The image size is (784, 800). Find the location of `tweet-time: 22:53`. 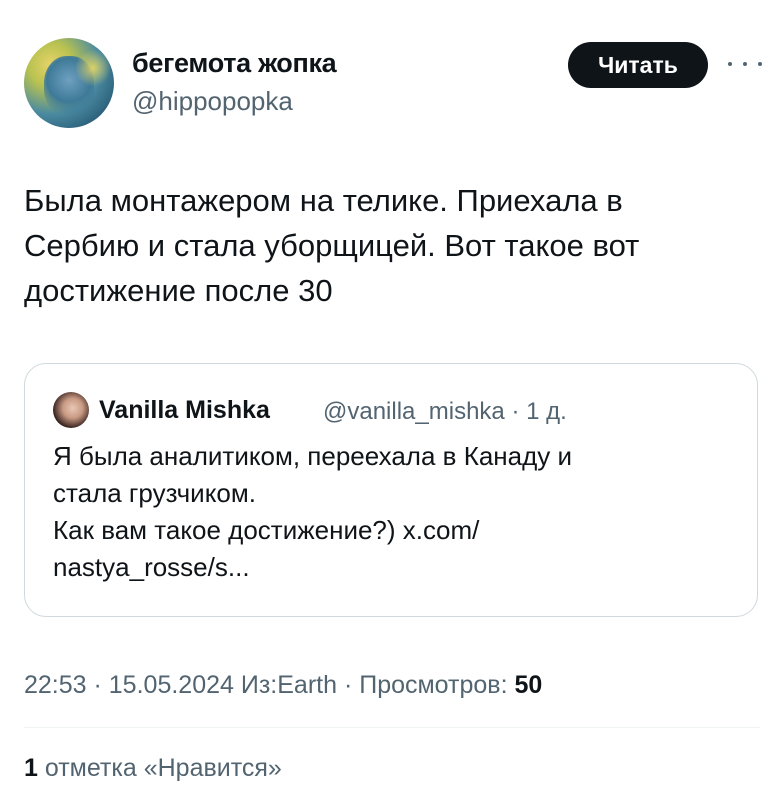

tweet-time: 22:53 is located at coordinates (55, 685).